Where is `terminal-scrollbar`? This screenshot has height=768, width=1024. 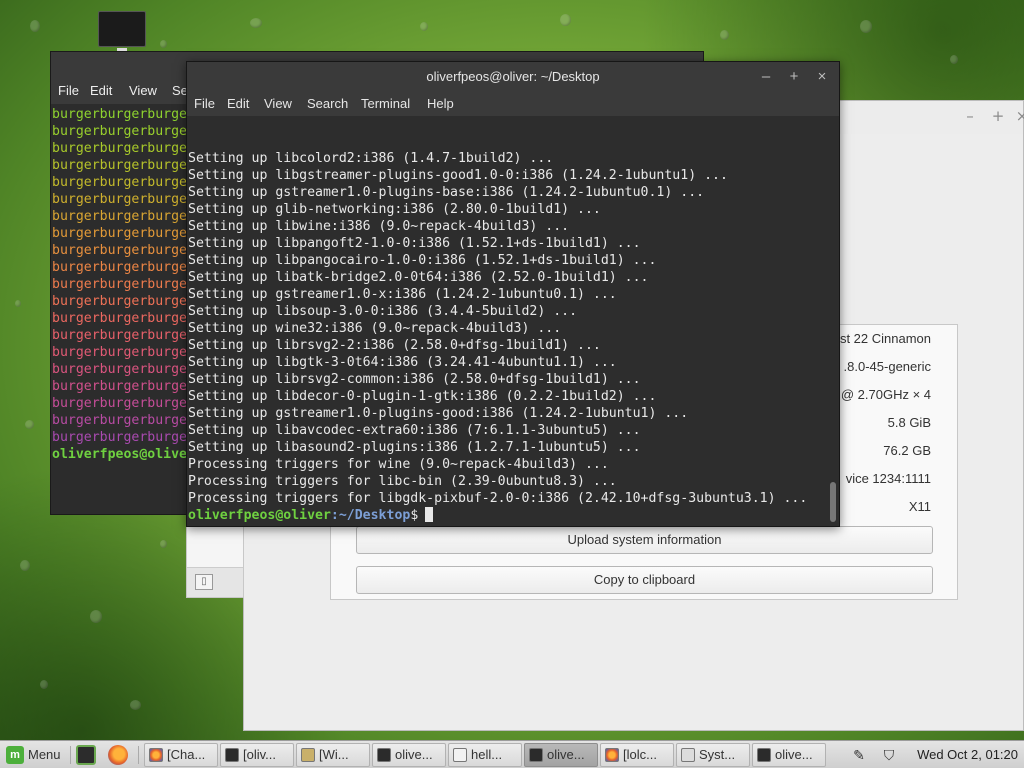
terminal-scrollbar is located at coordinates (833, 320).